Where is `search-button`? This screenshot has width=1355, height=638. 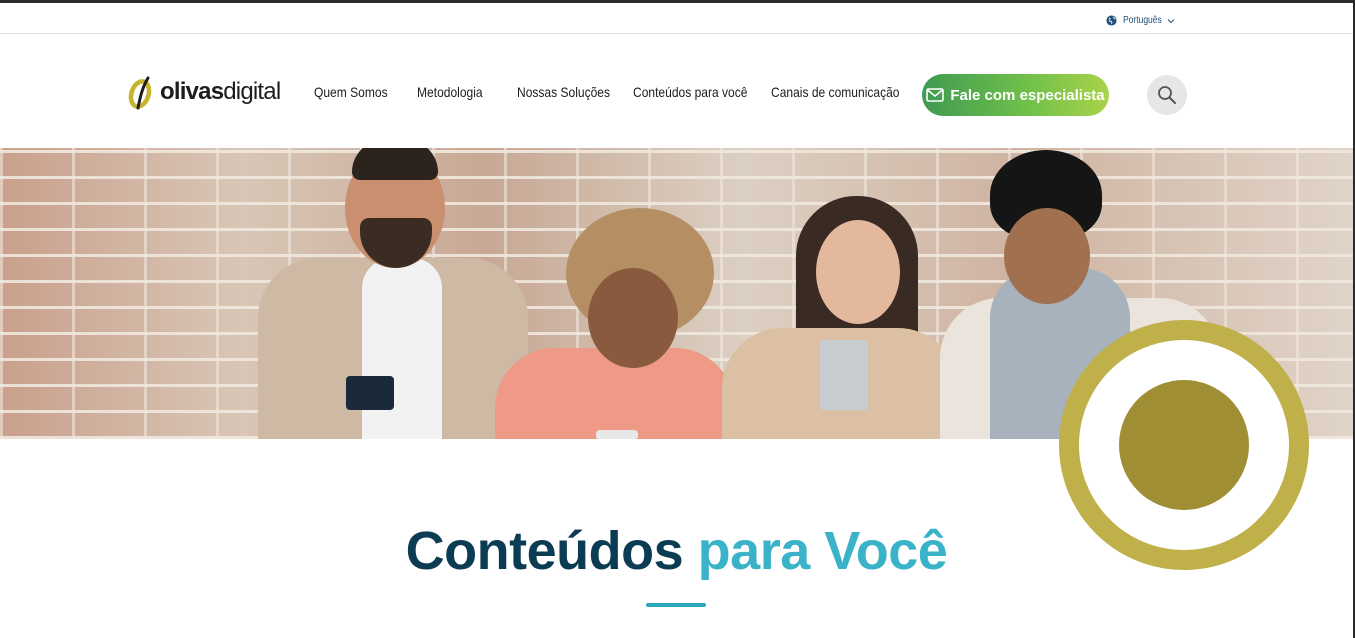
search-button is located at coordinates (1167, 95).